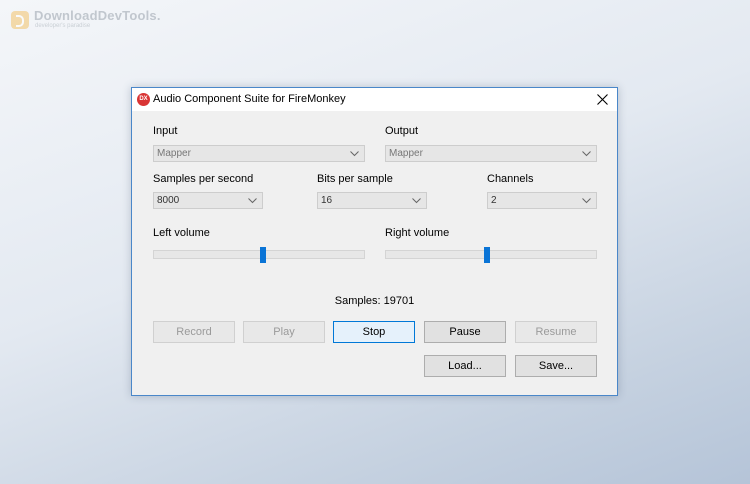 The width and height of the screenshot is (750, 484). I want to click on input-label: Input, so click(165, 131).